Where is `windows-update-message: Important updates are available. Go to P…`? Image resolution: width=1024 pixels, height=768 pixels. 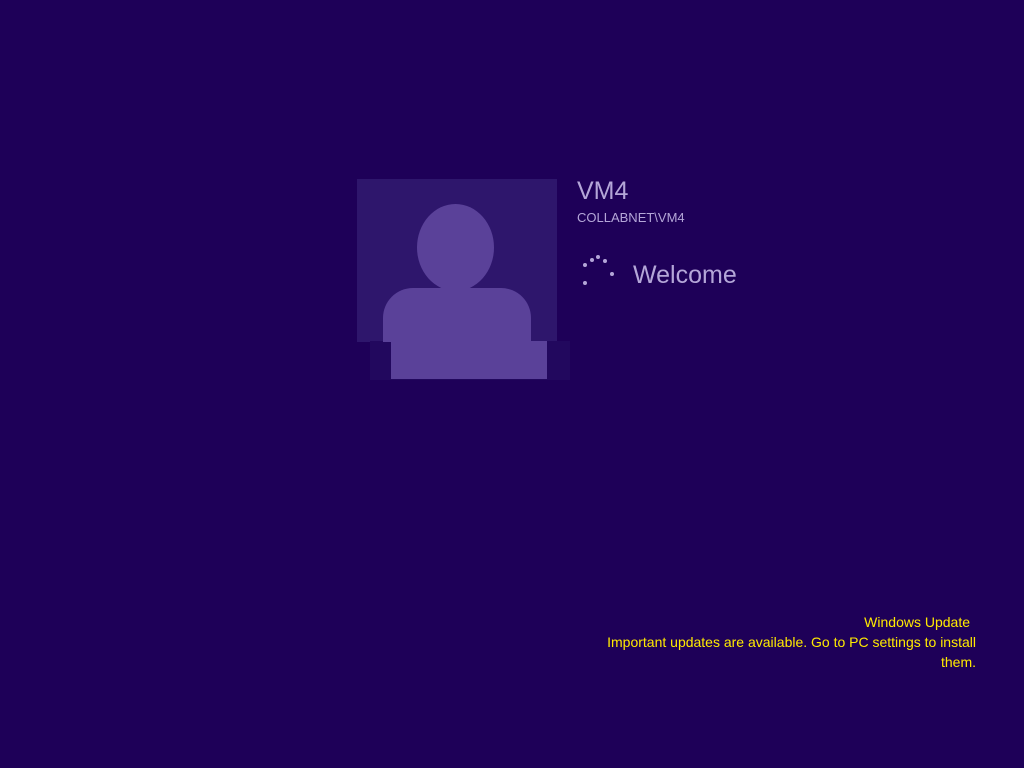
windows-update-message: Important updates are available. Go to P… is located at coordinates (791, 652).